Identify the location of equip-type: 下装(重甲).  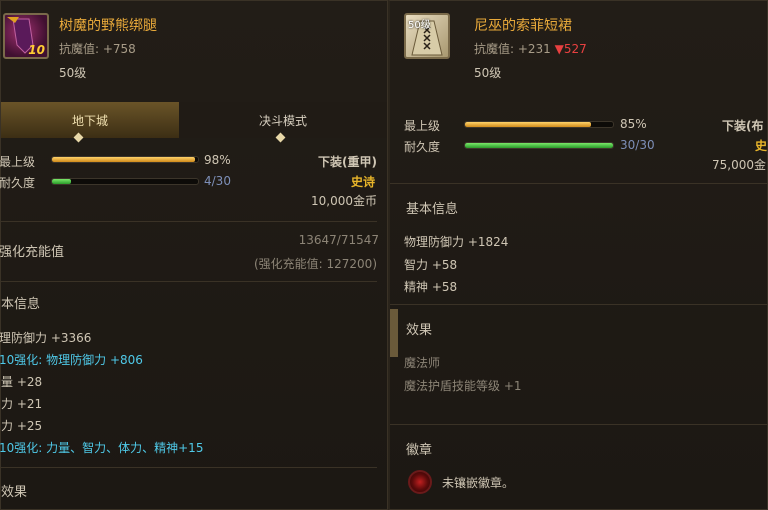
(347, 162).